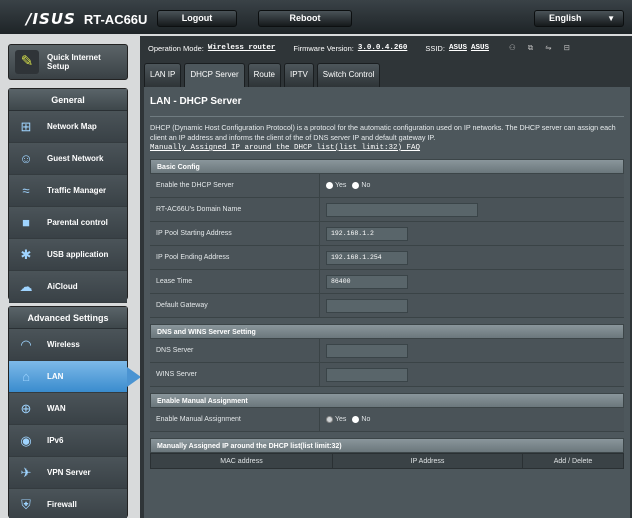 Image resolution: width=632 pixels, height=518 pixels. I want to click on tab-switch-control: Switch Control, so click(348, 75).